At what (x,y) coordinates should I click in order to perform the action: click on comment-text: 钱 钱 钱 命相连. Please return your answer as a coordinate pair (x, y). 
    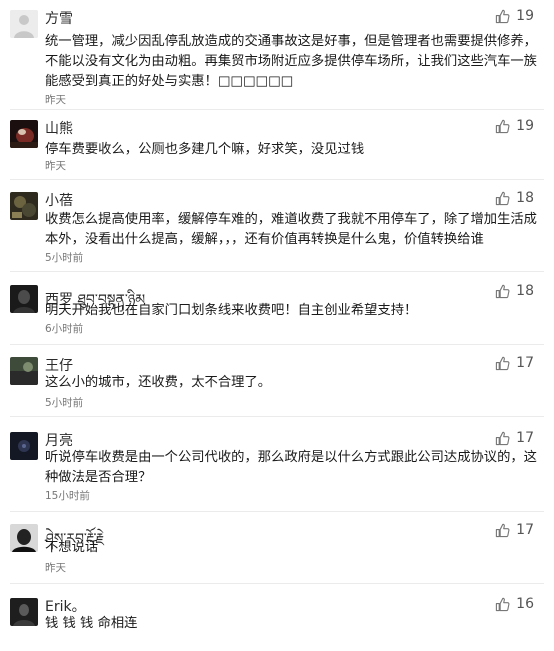
    Looking at the image, I should click on (91, 623).